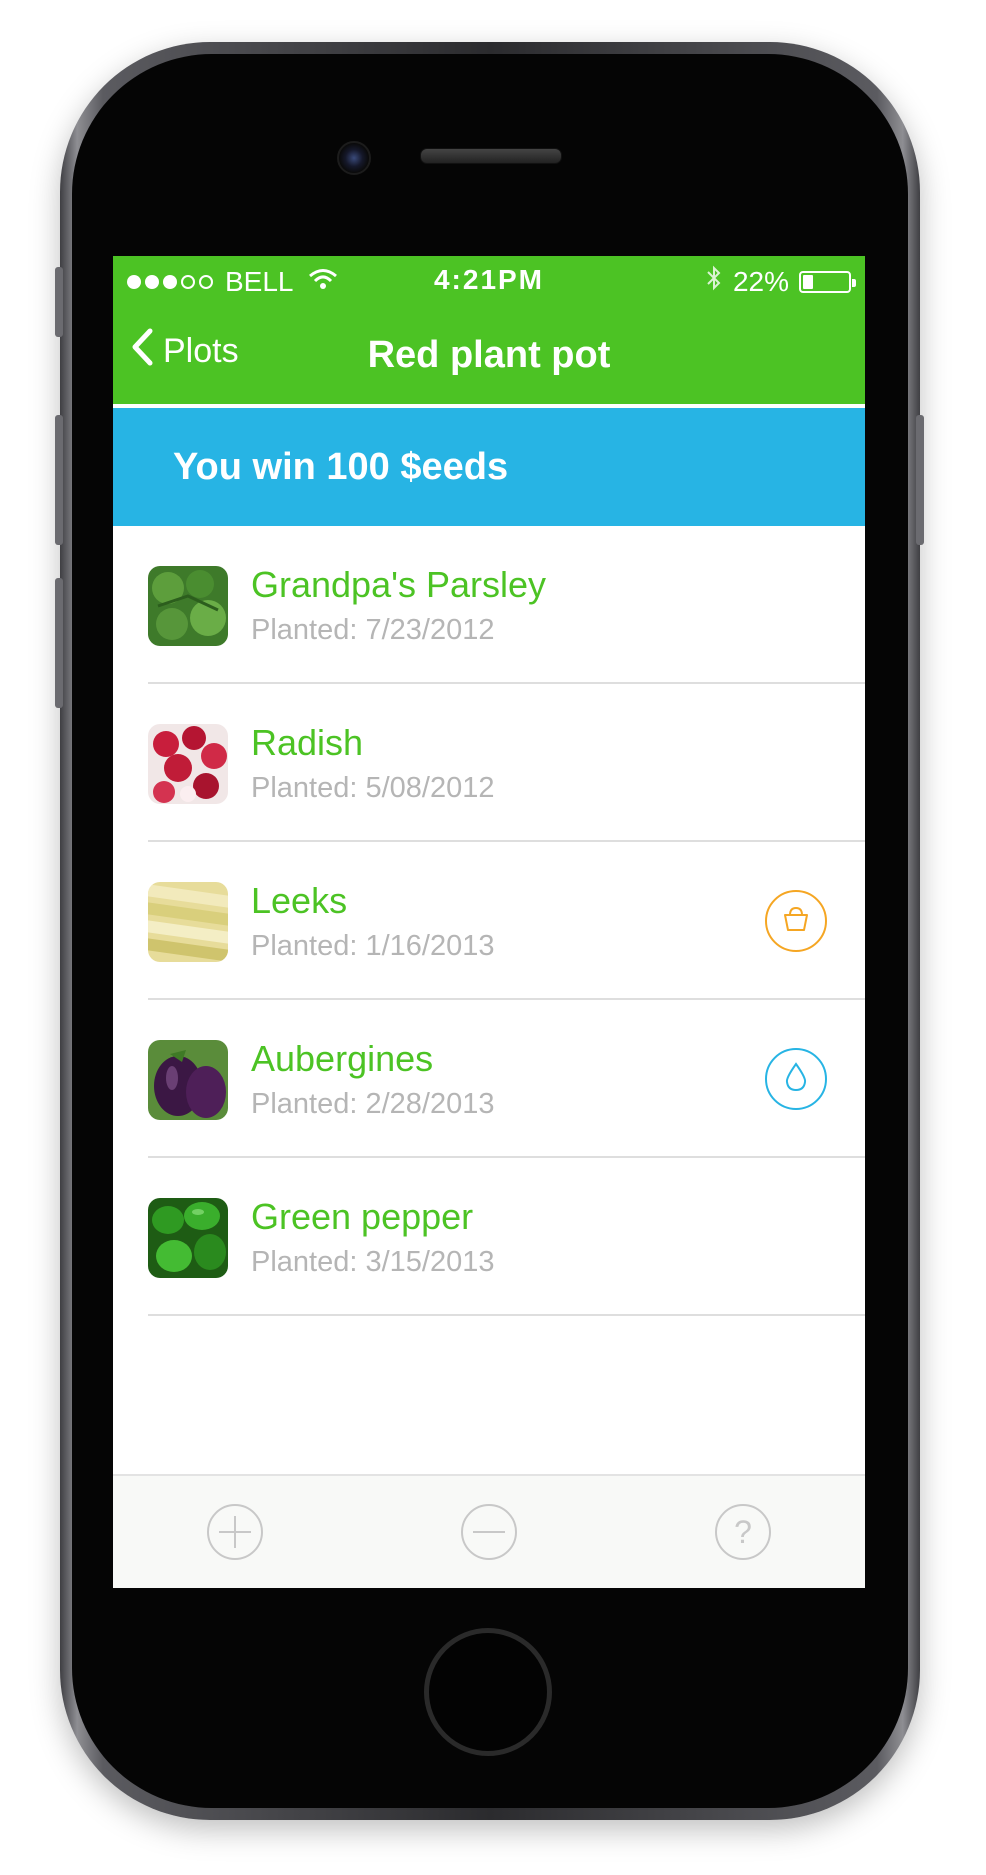 Image resolution: width=986 pixels, height=1875 pixels. I want to click on list-item: Green pepper Planted: 3/15/2013, so click(489, 1237).